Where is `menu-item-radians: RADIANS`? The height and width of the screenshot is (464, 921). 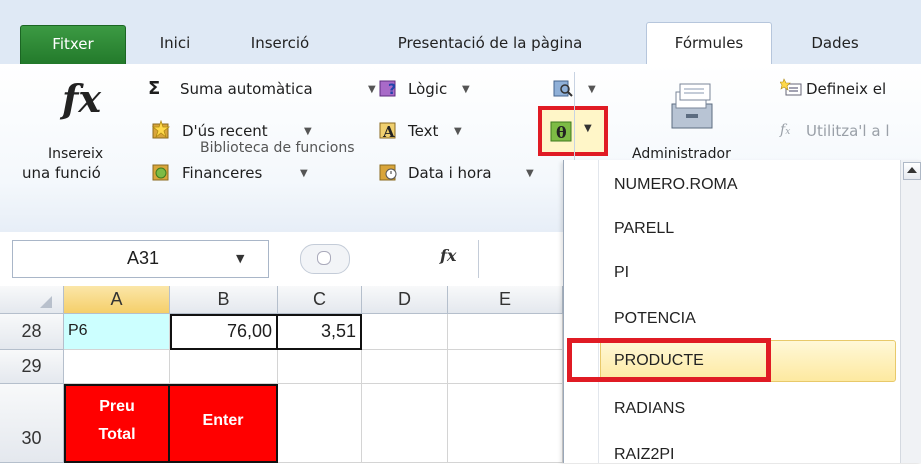
menu-item-radians: RADIANS is located at coordinates (649, 409).